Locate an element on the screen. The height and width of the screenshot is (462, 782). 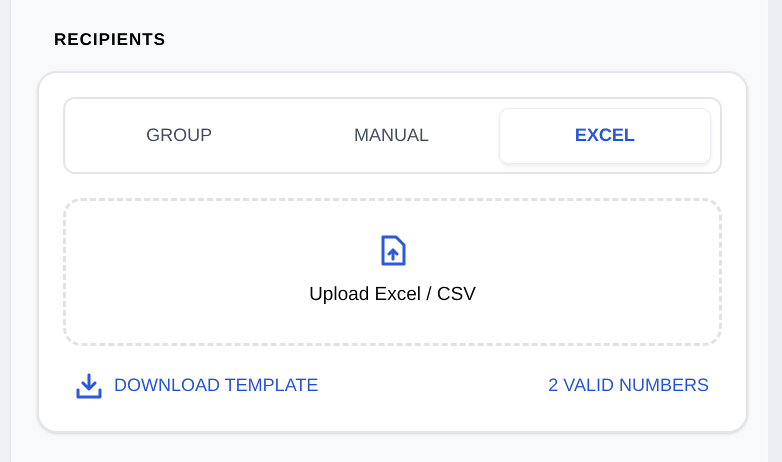
tab: GROUP is located at coordinates (179, 136).